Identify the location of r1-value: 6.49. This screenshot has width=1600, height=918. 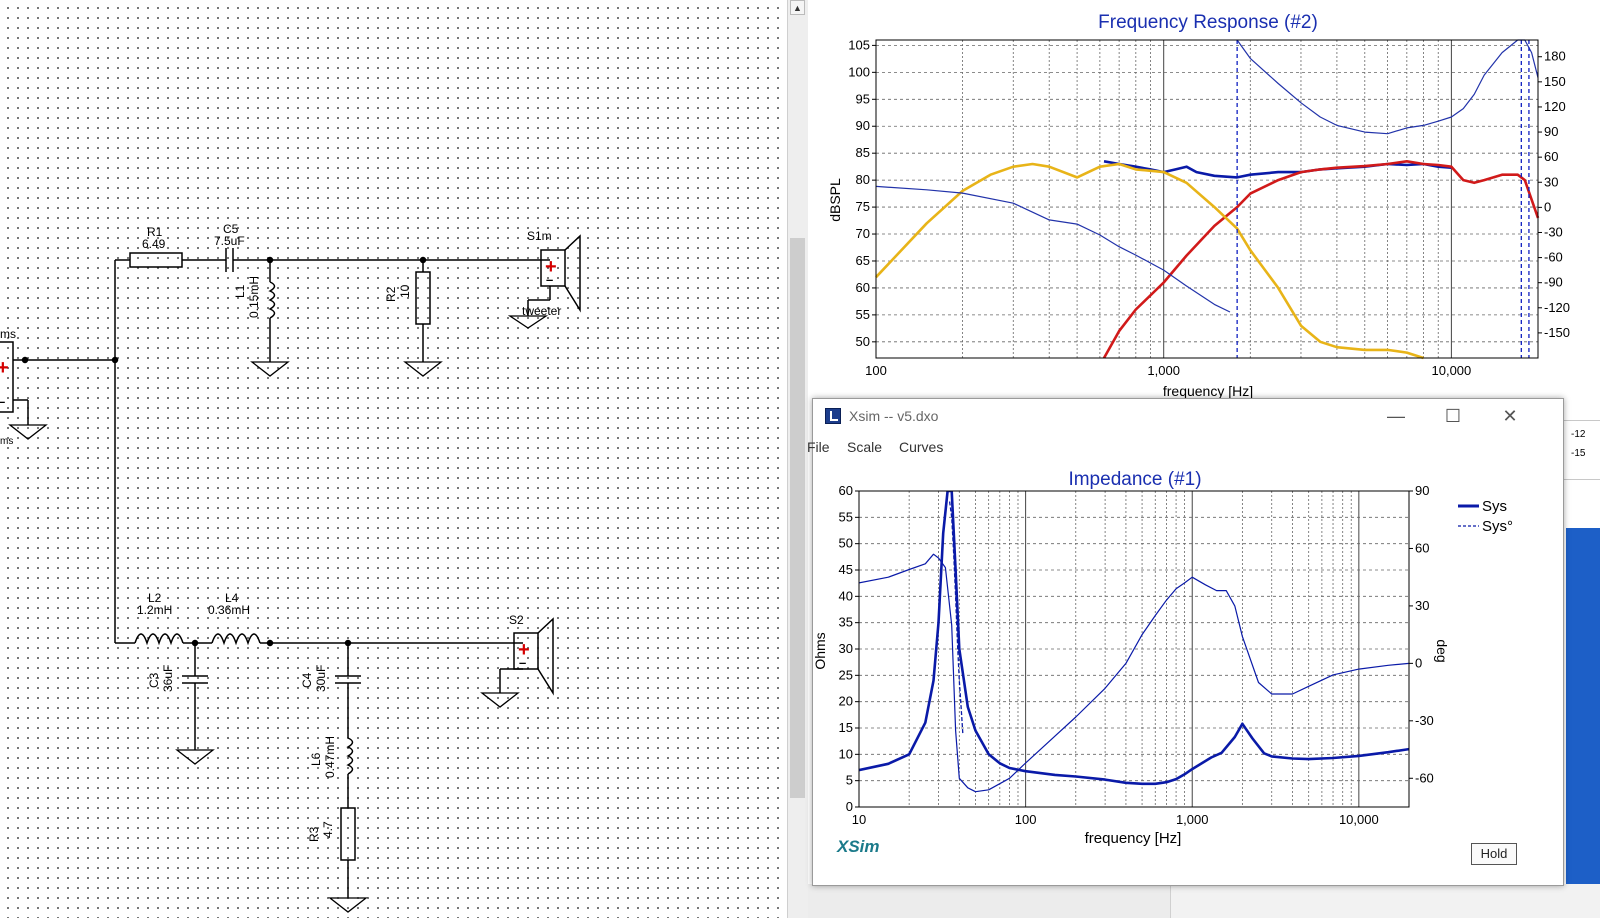
(154, 244).